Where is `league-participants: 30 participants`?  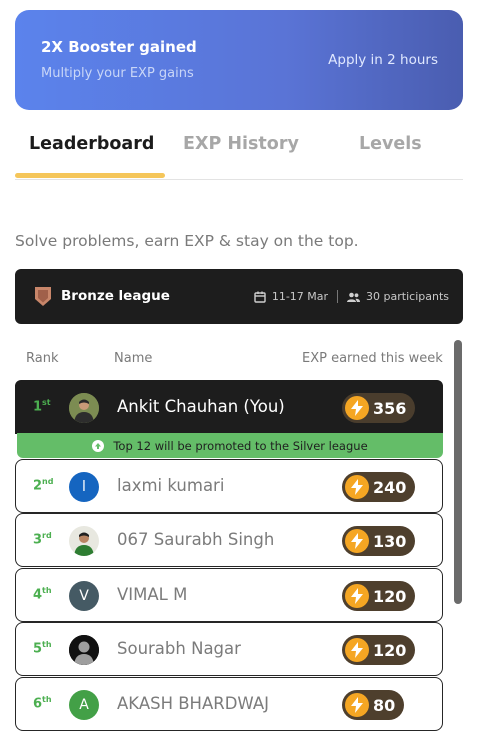
league-participants: 30 participants is located at coordinates (407, 296).